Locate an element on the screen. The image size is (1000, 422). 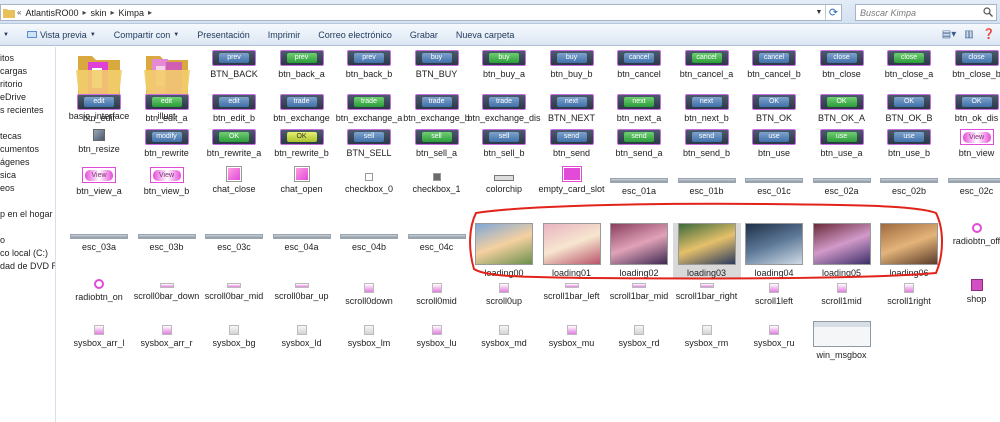
file-item: trade btn_exchange_a is located at coordinates (369, 108).